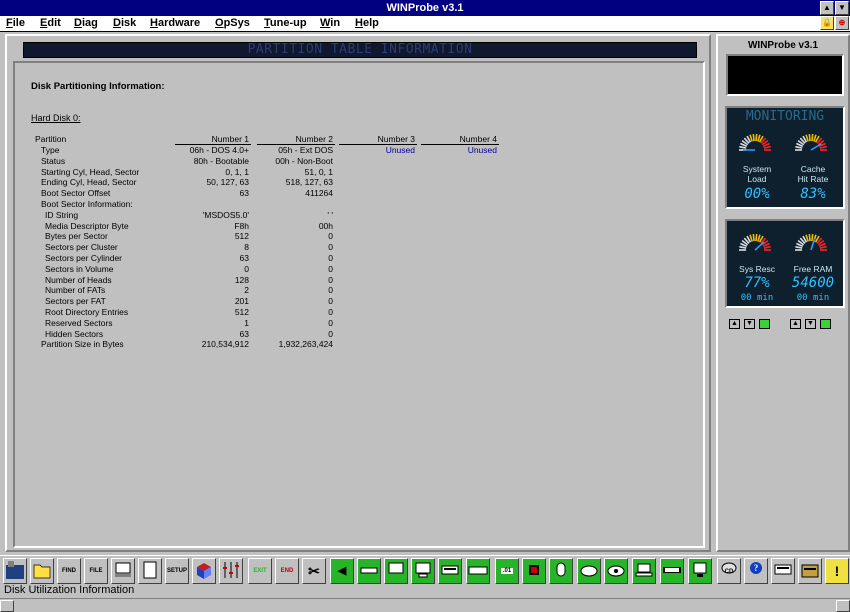 The width and height of the screenshot is (850, 612). What do you see at coordinates (230, 139) in the screenshot?
I see `column-header-1: Number 1` at bounding box center [230, 139].